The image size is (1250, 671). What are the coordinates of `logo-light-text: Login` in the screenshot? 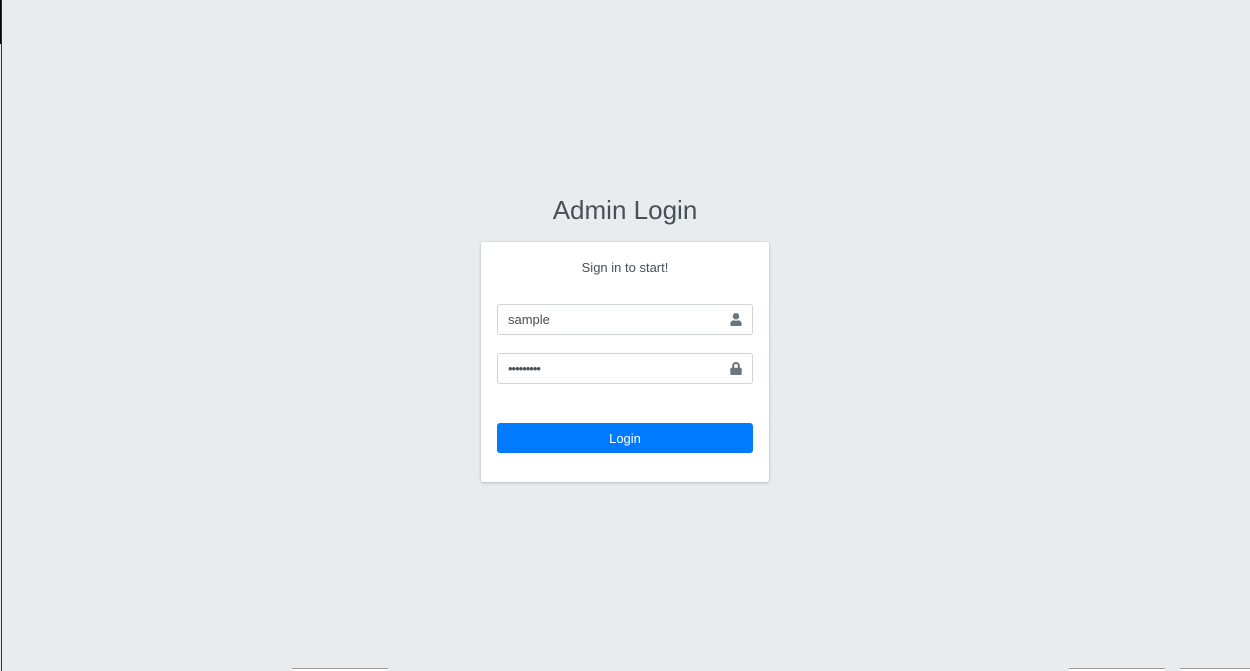 It's located at (665, 210).